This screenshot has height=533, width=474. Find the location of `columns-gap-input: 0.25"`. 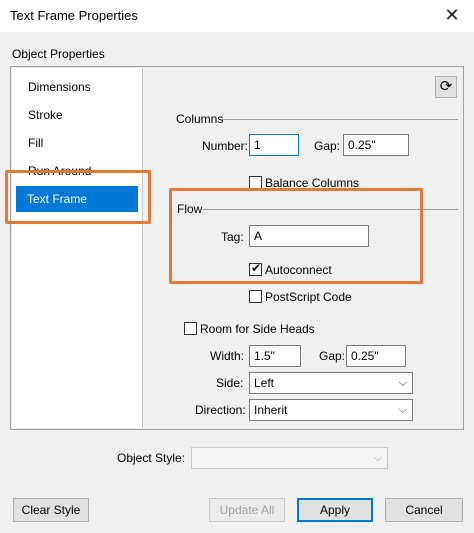

columns-gap-input: 0.25" is located at coordinates (376, 145).